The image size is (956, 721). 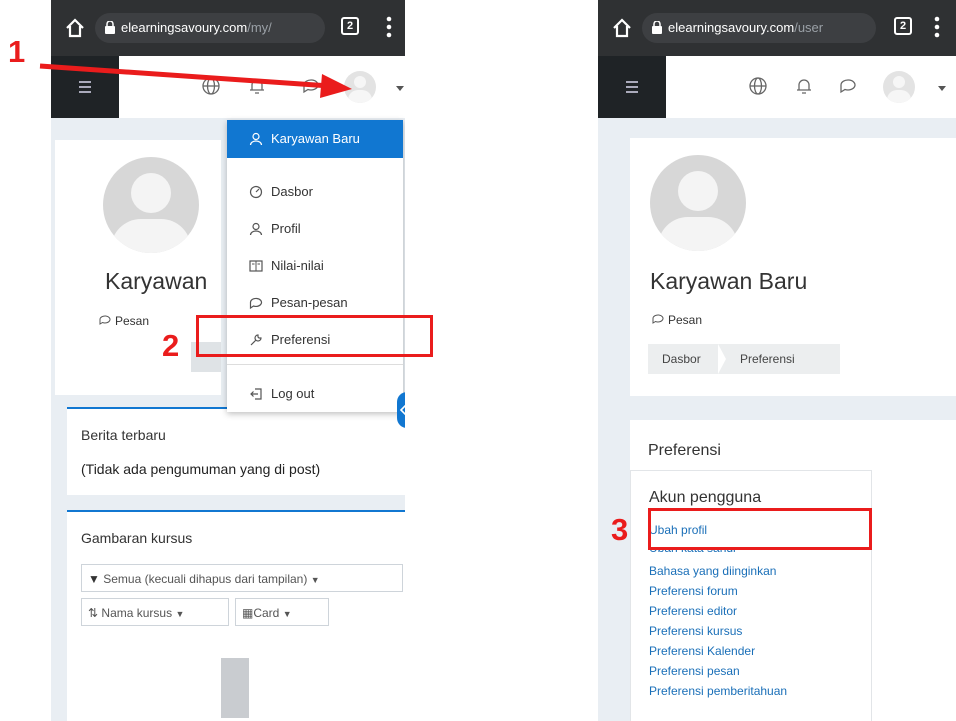 I want to click on filter-icon: ▼, so click(x=94, y=579).